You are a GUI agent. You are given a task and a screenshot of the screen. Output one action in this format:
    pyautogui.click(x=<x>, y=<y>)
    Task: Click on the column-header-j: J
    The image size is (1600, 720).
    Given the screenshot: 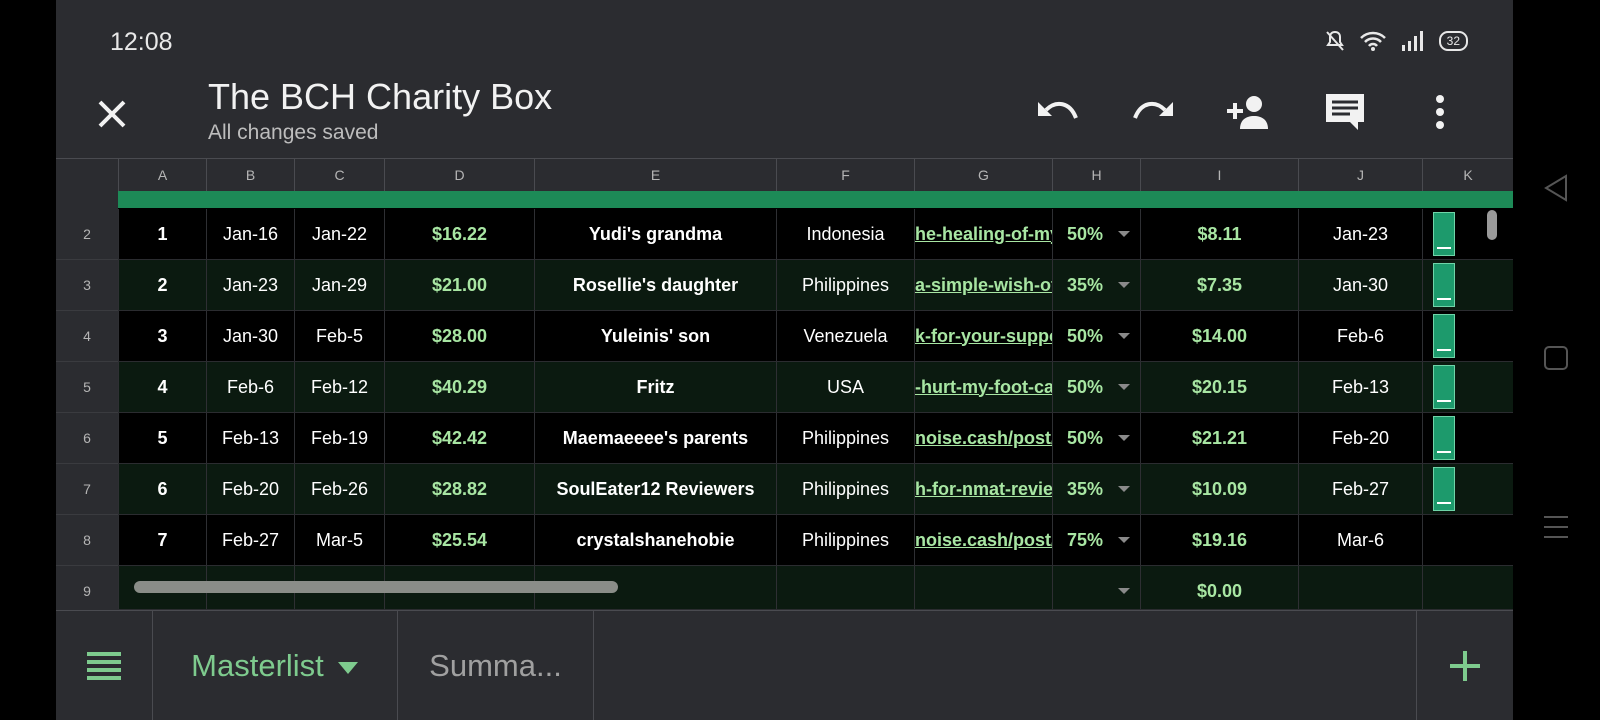 What is the action you would take?
    pyautogui.click(x=1360, y=175)
    